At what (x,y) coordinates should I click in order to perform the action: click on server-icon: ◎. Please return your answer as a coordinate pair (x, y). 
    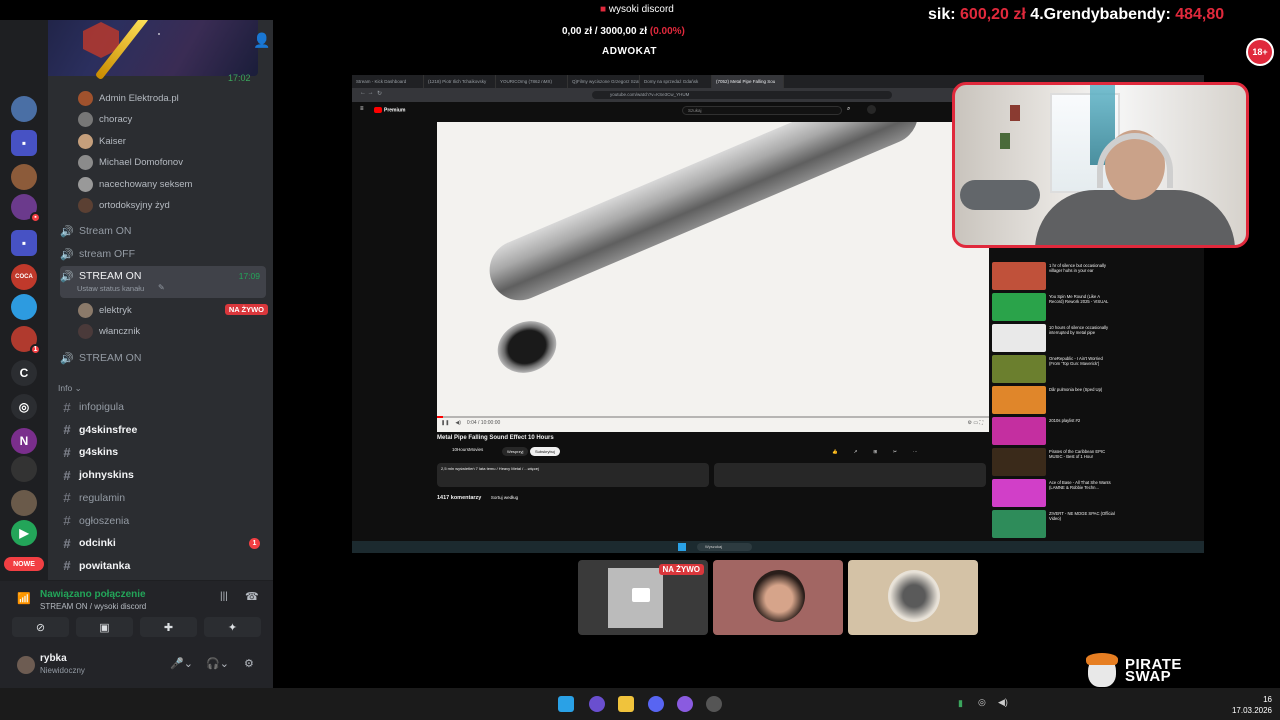
    Looking at the image, I should click on (24, 407).